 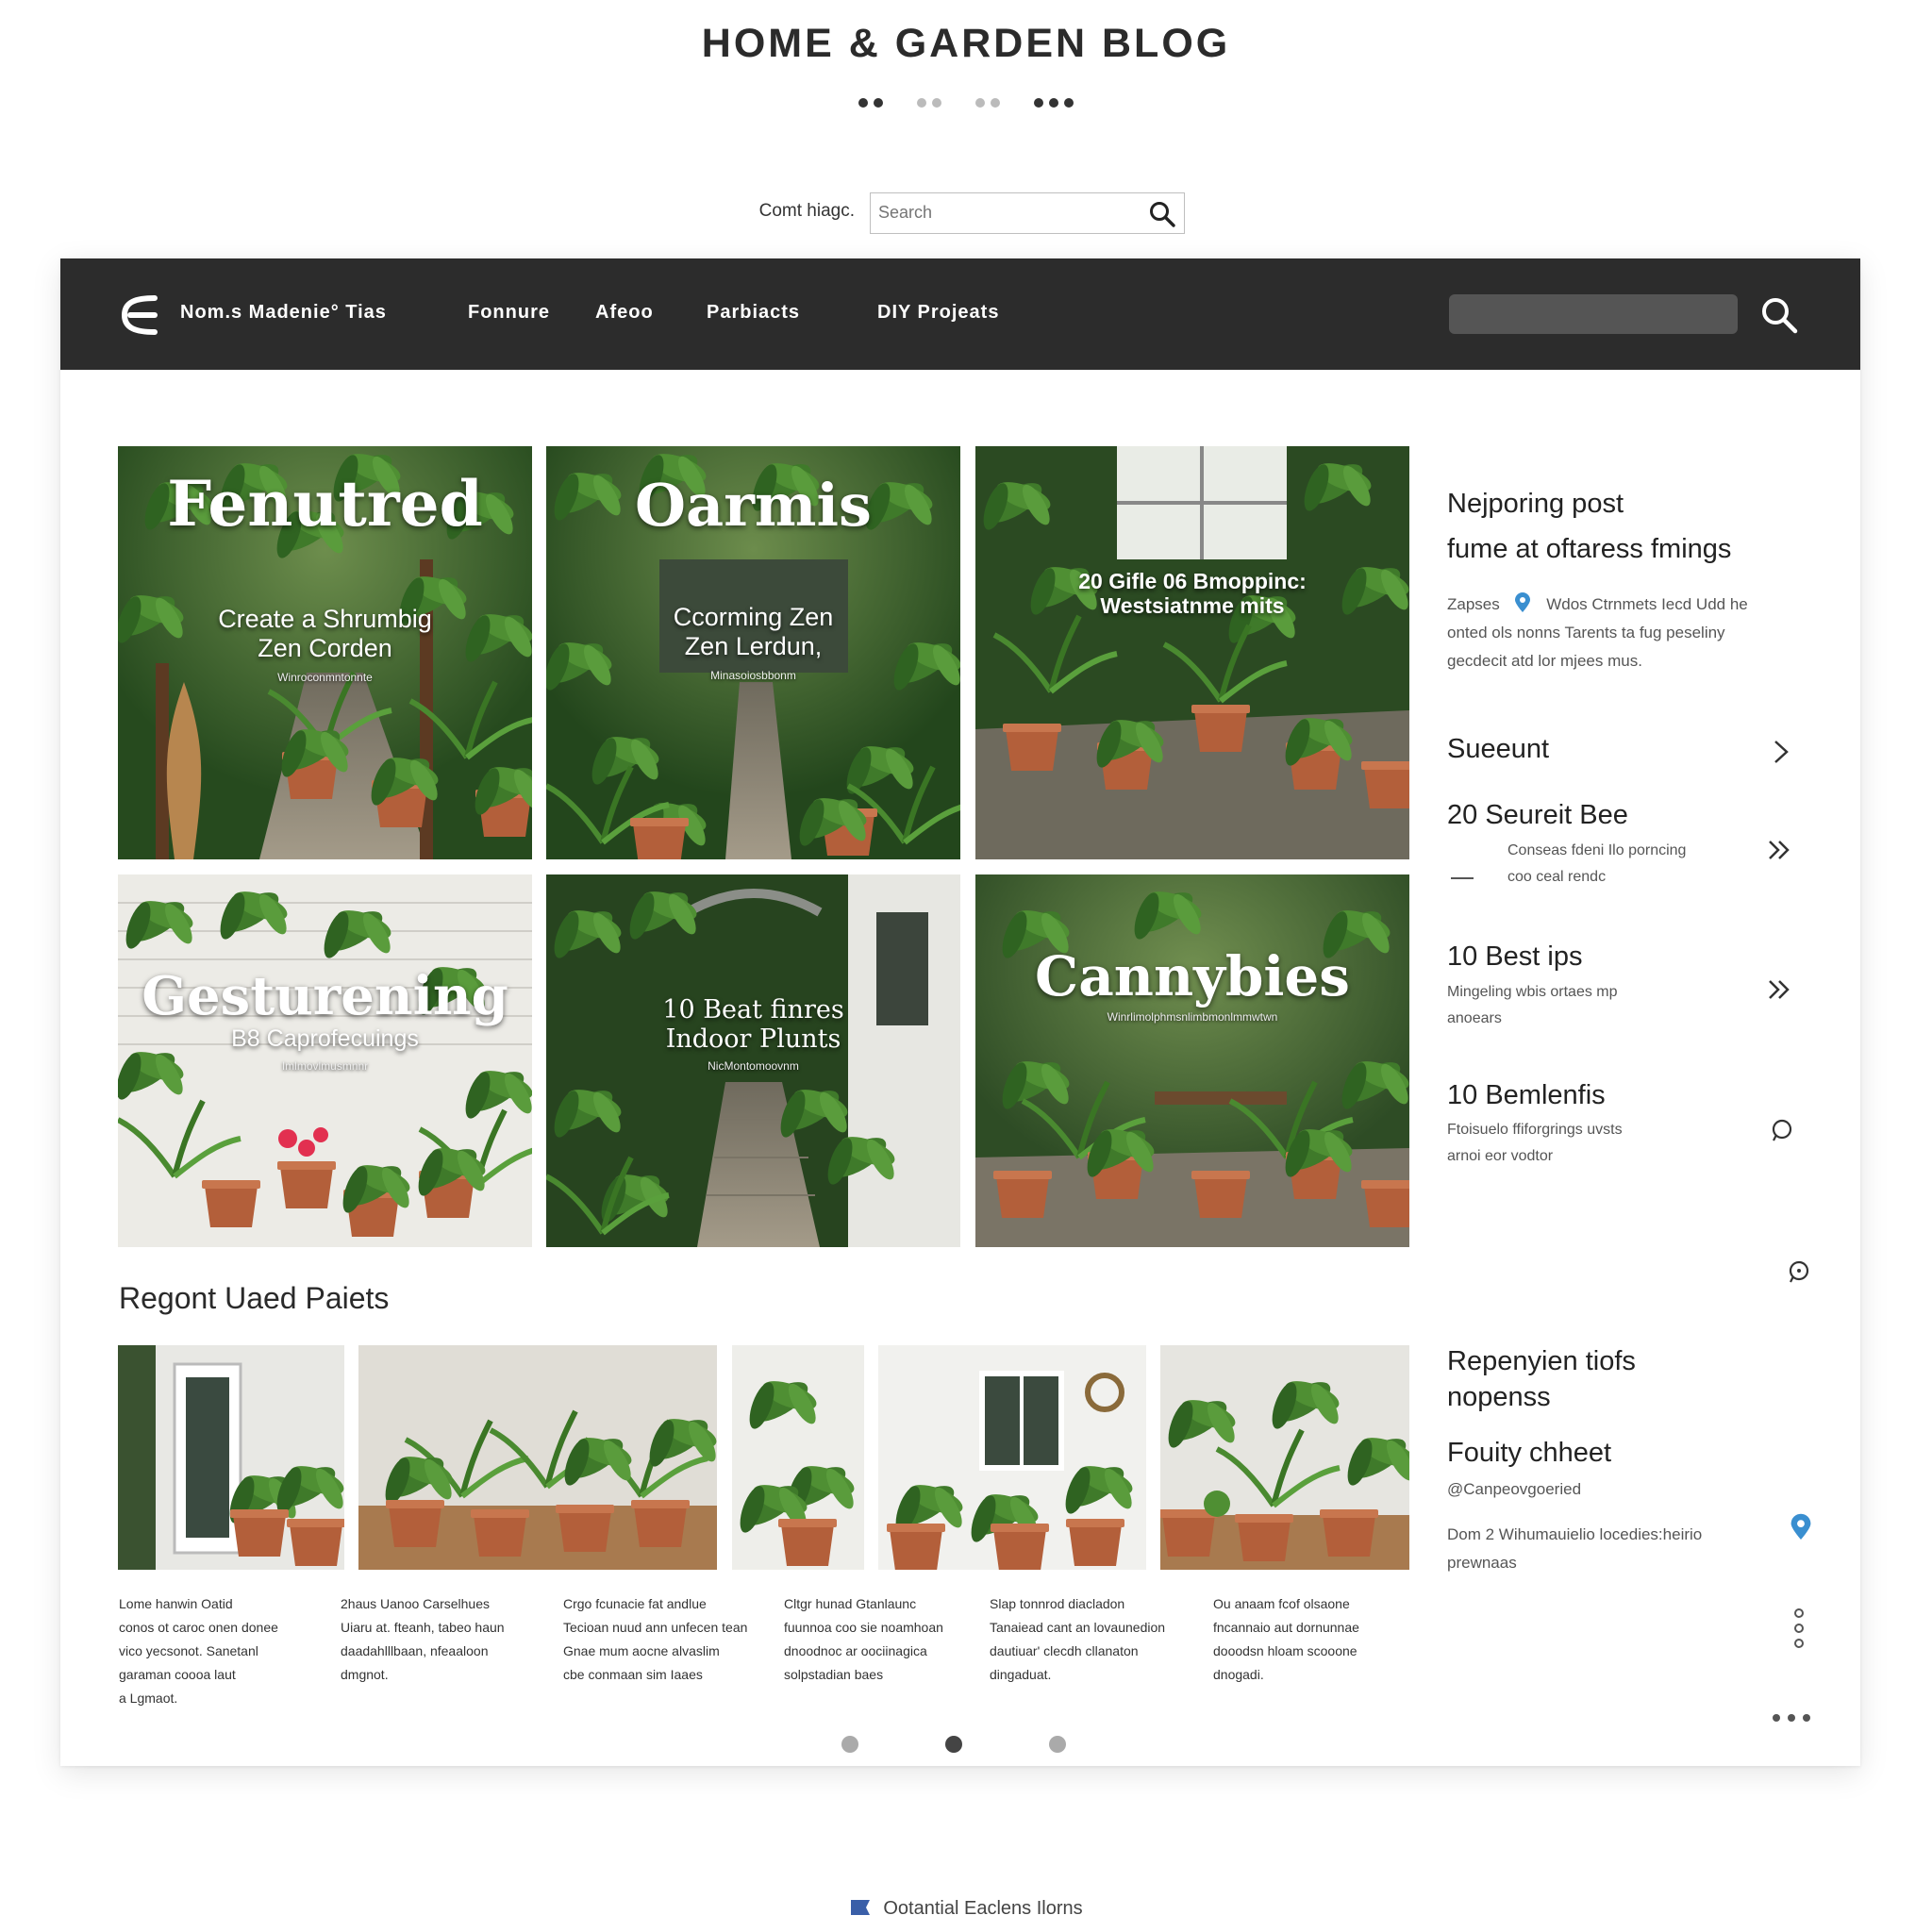 I want to click on nav-brand: Nom.s Madenie° Tias, so click(x=283, y=313).